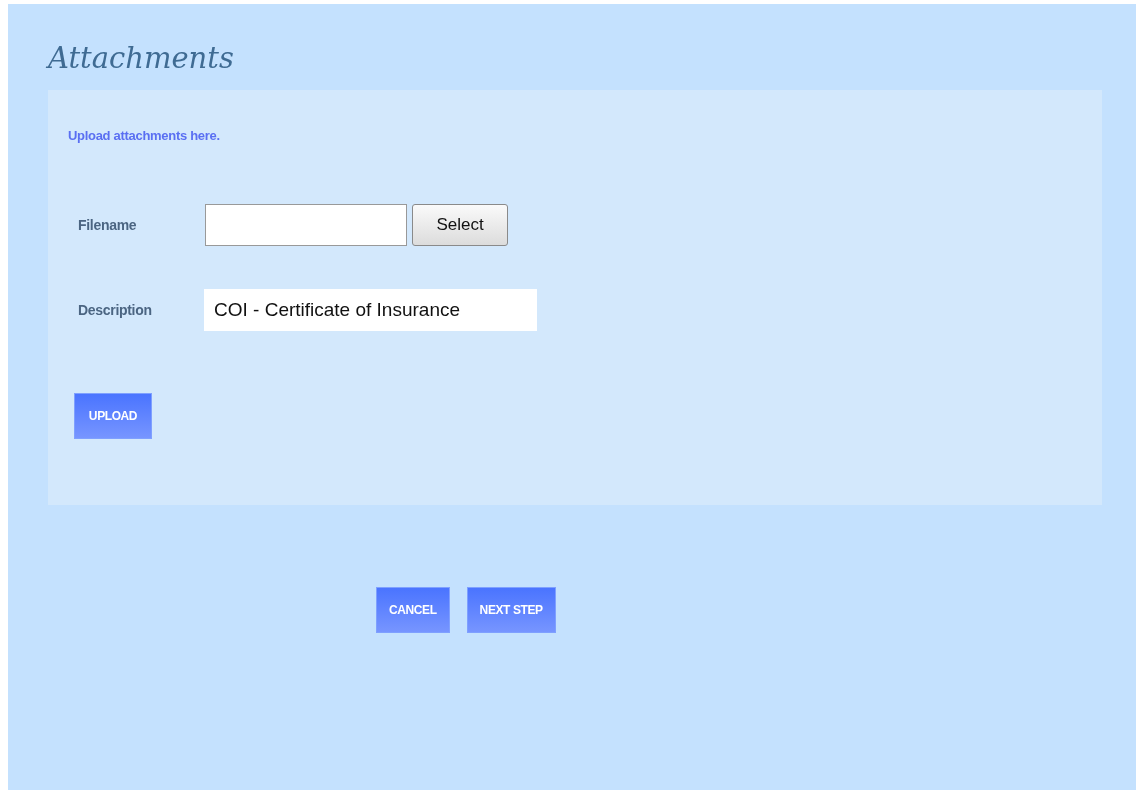  What do you see at coordinates (460, 224) in the screenshot?
I see `select-button: Select` at bounding box center [460, 224].